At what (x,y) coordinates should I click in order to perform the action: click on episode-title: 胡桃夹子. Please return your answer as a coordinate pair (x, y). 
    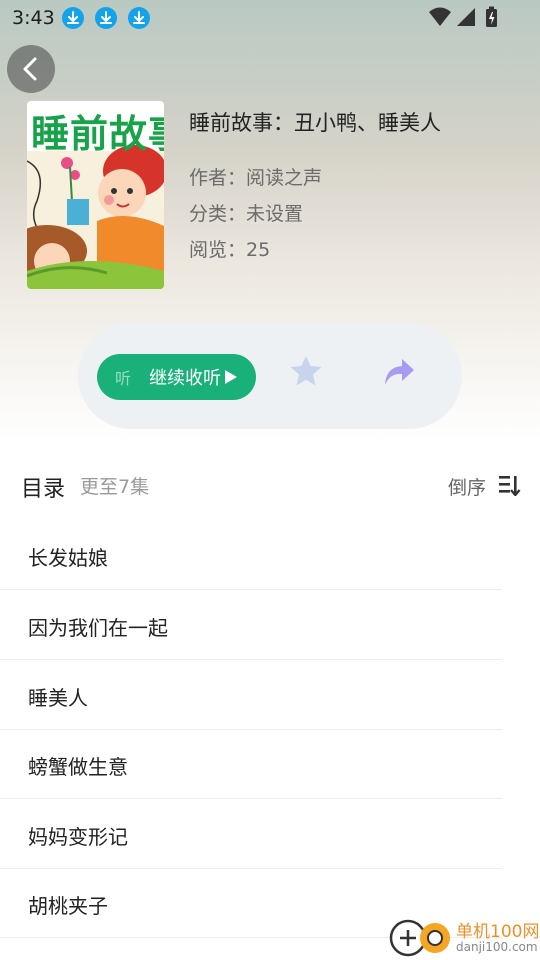
    Looking at the image, I should click on (68, 906).